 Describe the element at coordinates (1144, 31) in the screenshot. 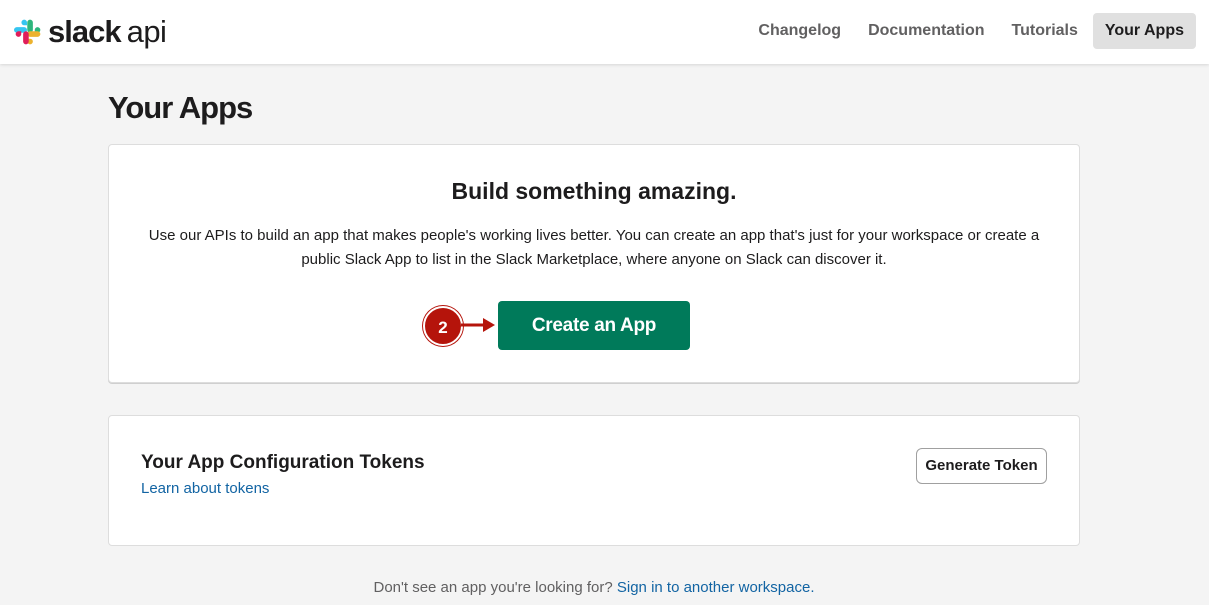

I see `nav-your-apps: Your Apps` at that location.